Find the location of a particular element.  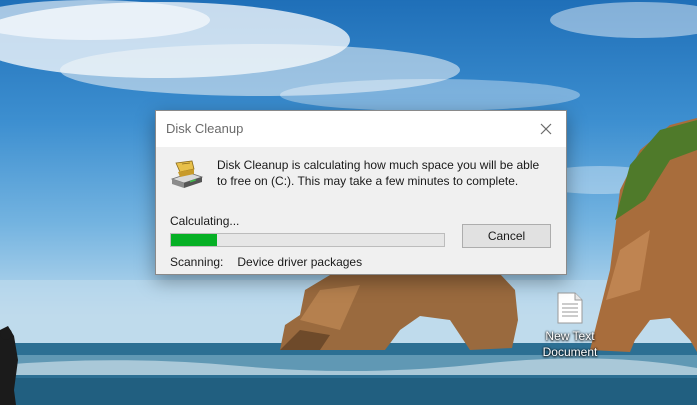

dialog-title: Disk Cleanup is located at coordinates (205, 128).